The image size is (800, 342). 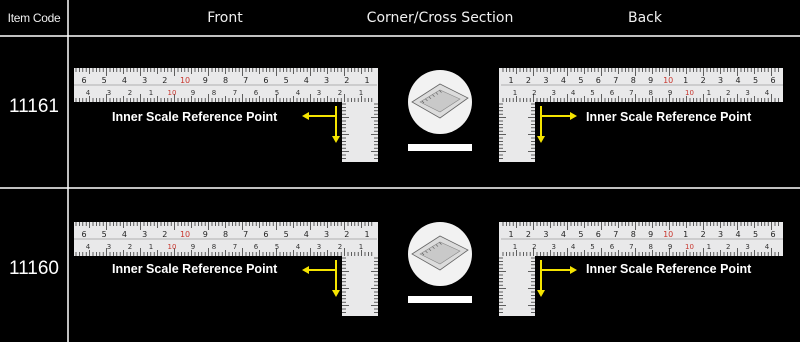 I want to click on header-front: Front, so click(x=225, y=18).